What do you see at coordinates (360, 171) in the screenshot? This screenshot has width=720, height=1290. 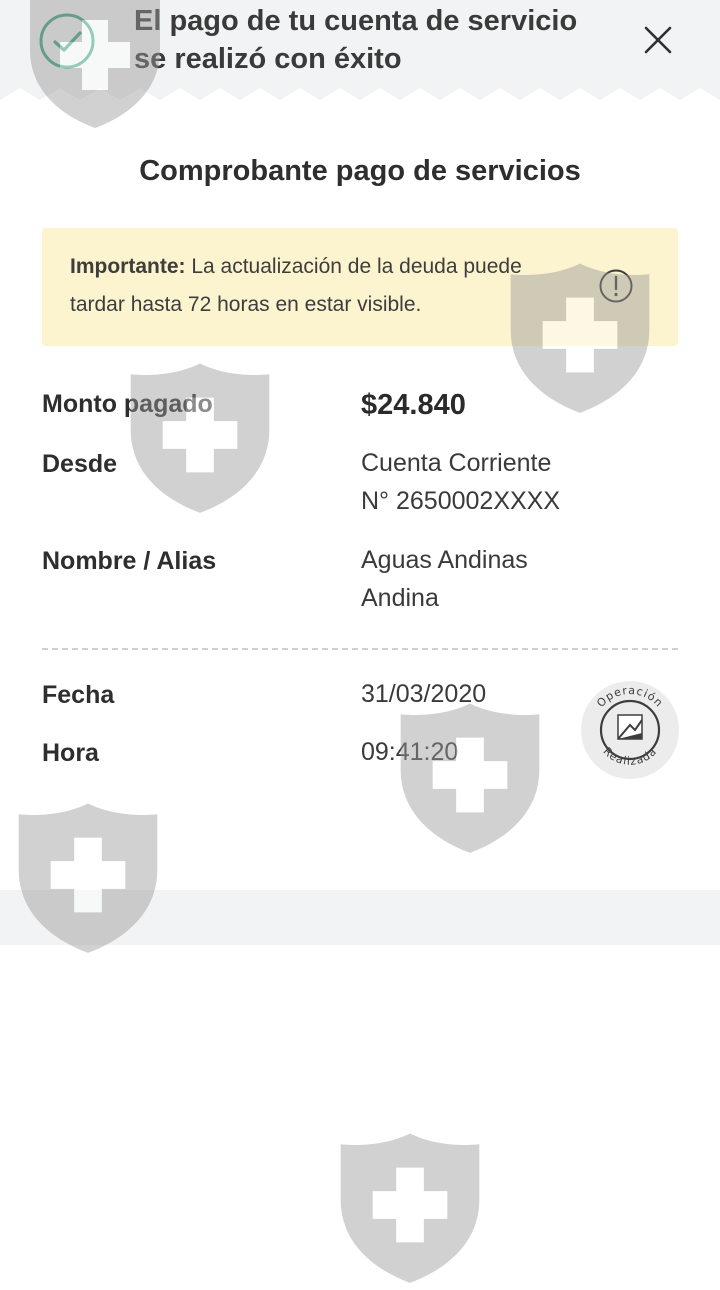 I see `receipt-title: Comprobante pago de servicios` at bounding box center [360, 171].